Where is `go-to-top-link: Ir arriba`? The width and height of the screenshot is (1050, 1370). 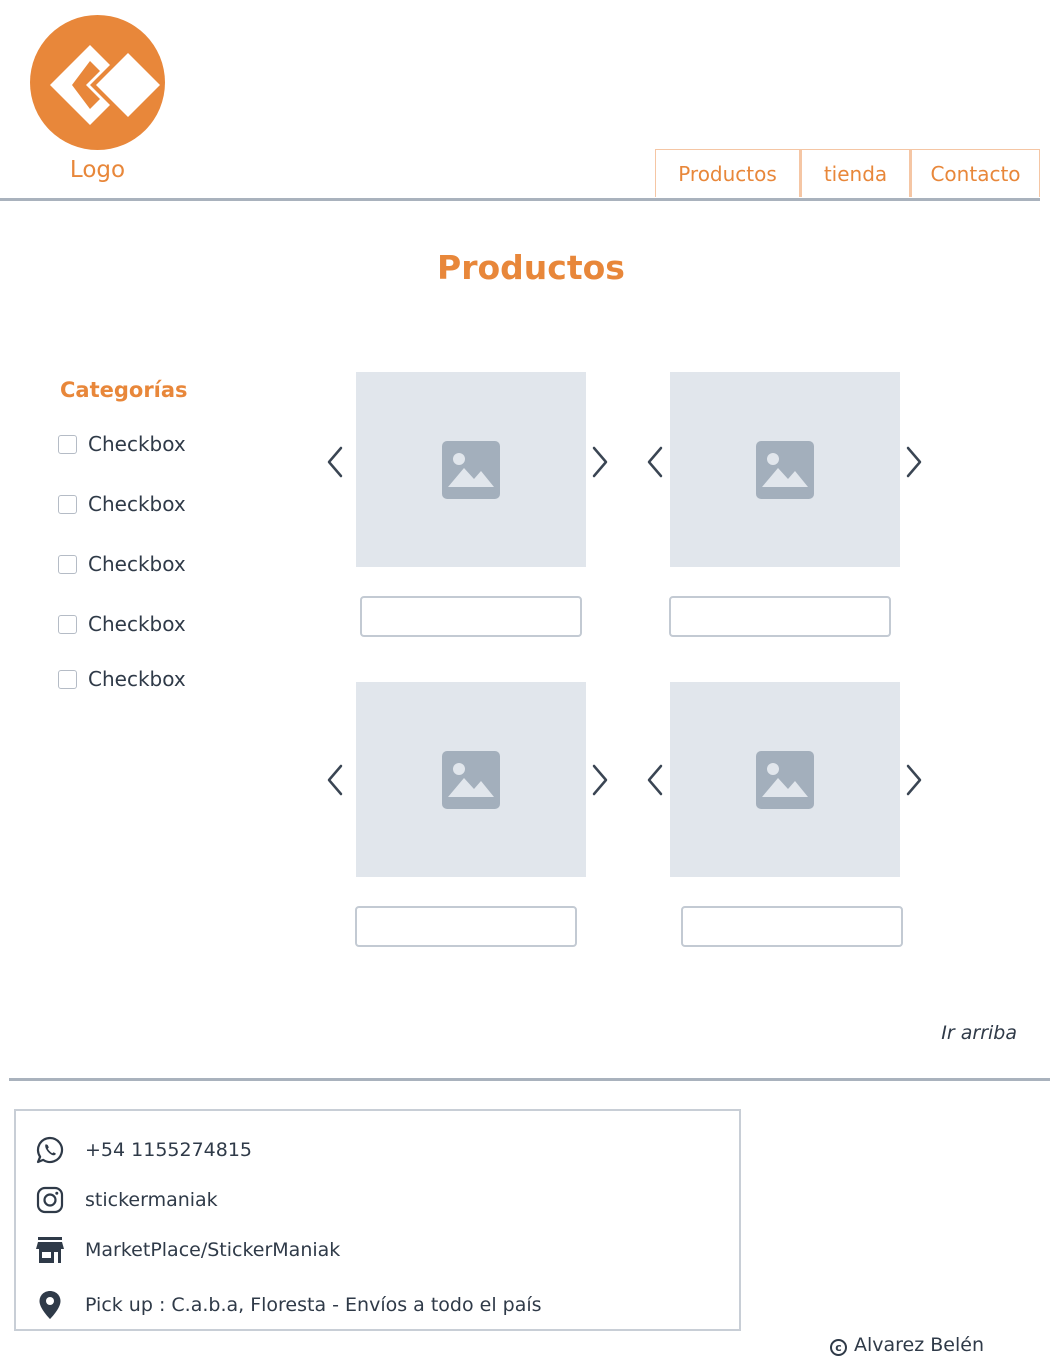 go-to-top-link: Ir arriba is located at coordinates (958, 1033).